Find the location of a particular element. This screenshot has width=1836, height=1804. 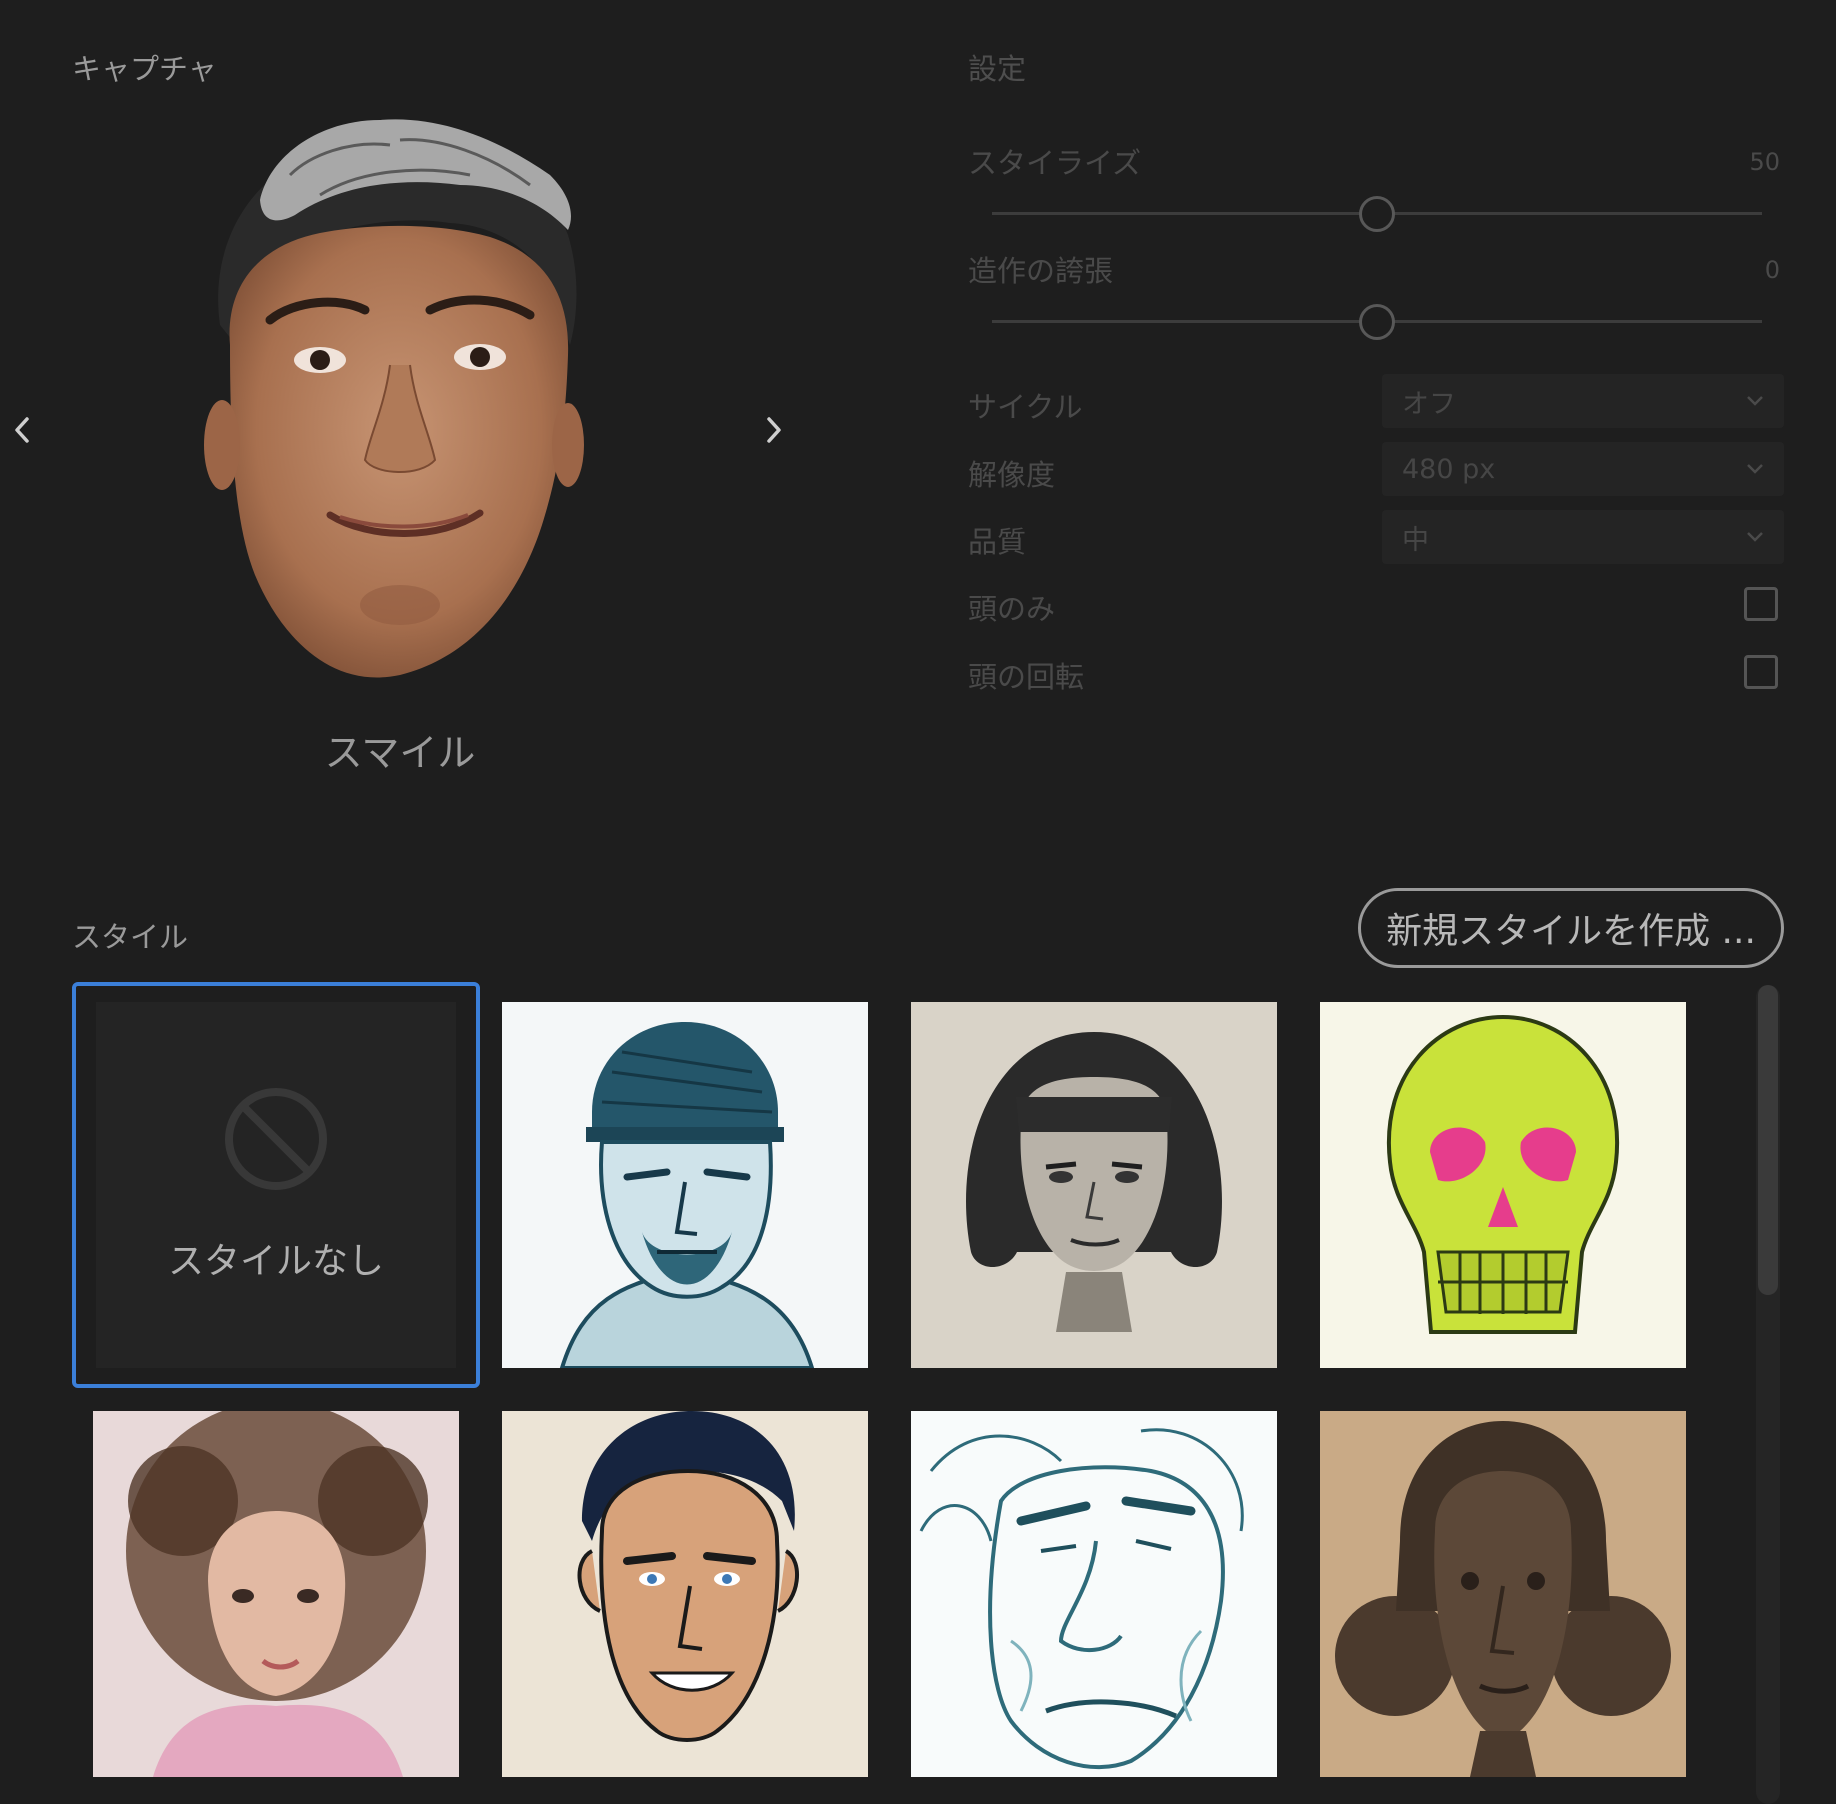

comic-portrait-image is located at coordinates (688, 1576).